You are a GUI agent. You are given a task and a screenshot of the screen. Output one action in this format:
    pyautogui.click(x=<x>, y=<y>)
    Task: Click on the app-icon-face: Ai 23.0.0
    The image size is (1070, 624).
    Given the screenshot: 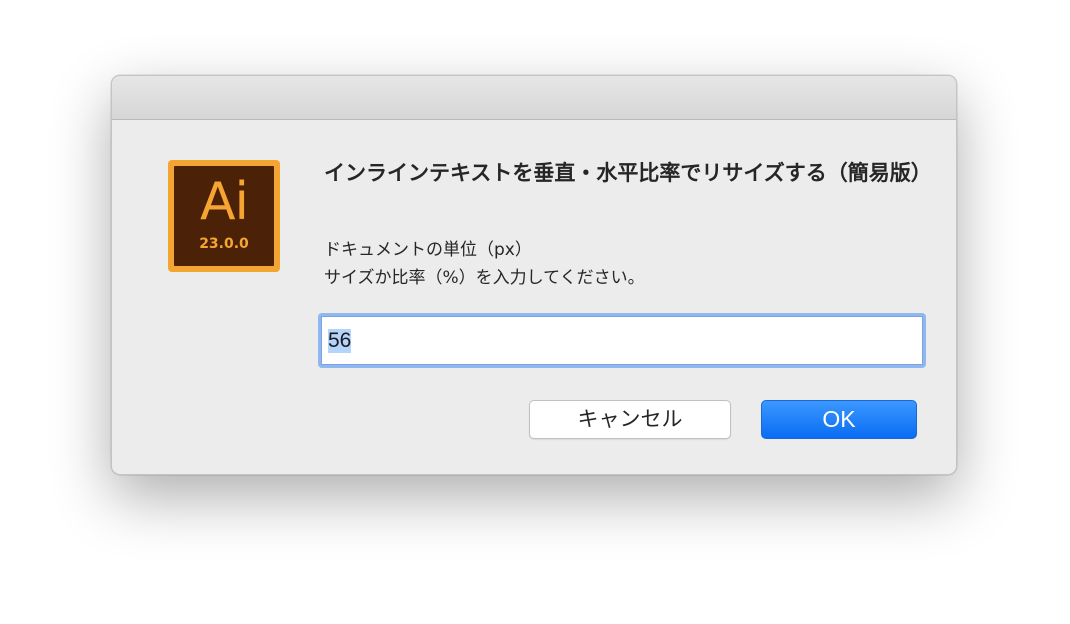 What is the action you would take?
    pyautogui.click(x=224, y=216)
    